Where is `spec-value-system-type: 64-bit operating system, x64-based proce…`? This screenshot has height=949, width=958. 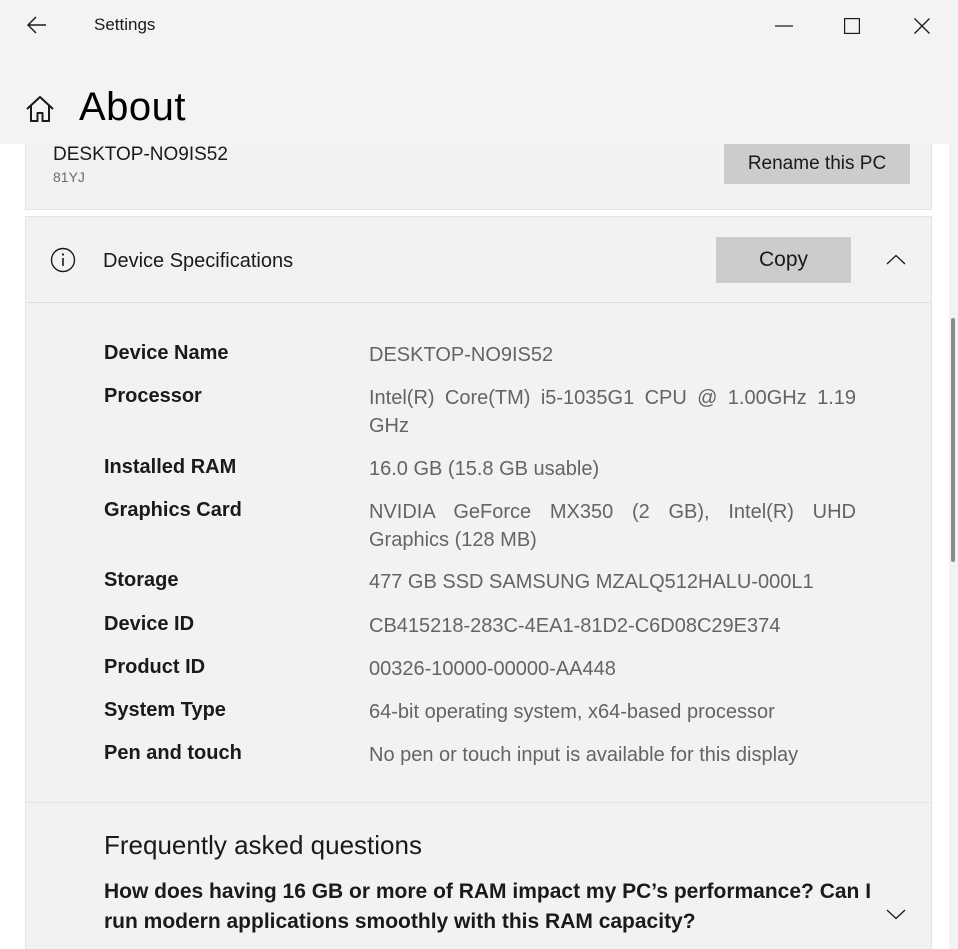 spec-value-system-type: 64-bit operating system, x64-based proce… is located at coordinates (572, 712).